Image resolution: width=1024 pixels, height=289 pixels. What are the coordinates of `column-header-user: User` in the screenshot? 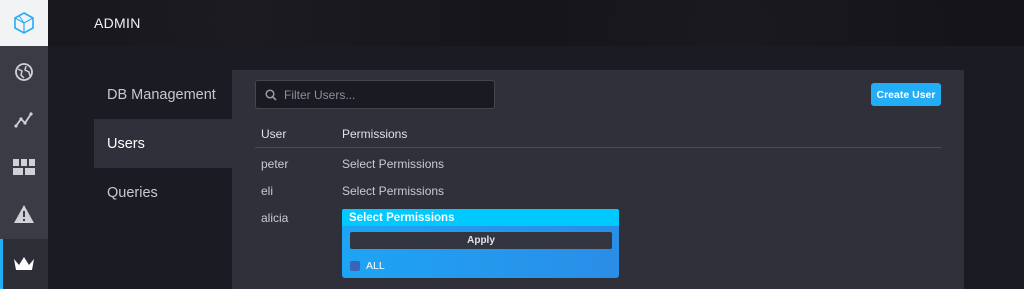 It's located at (274, 133).